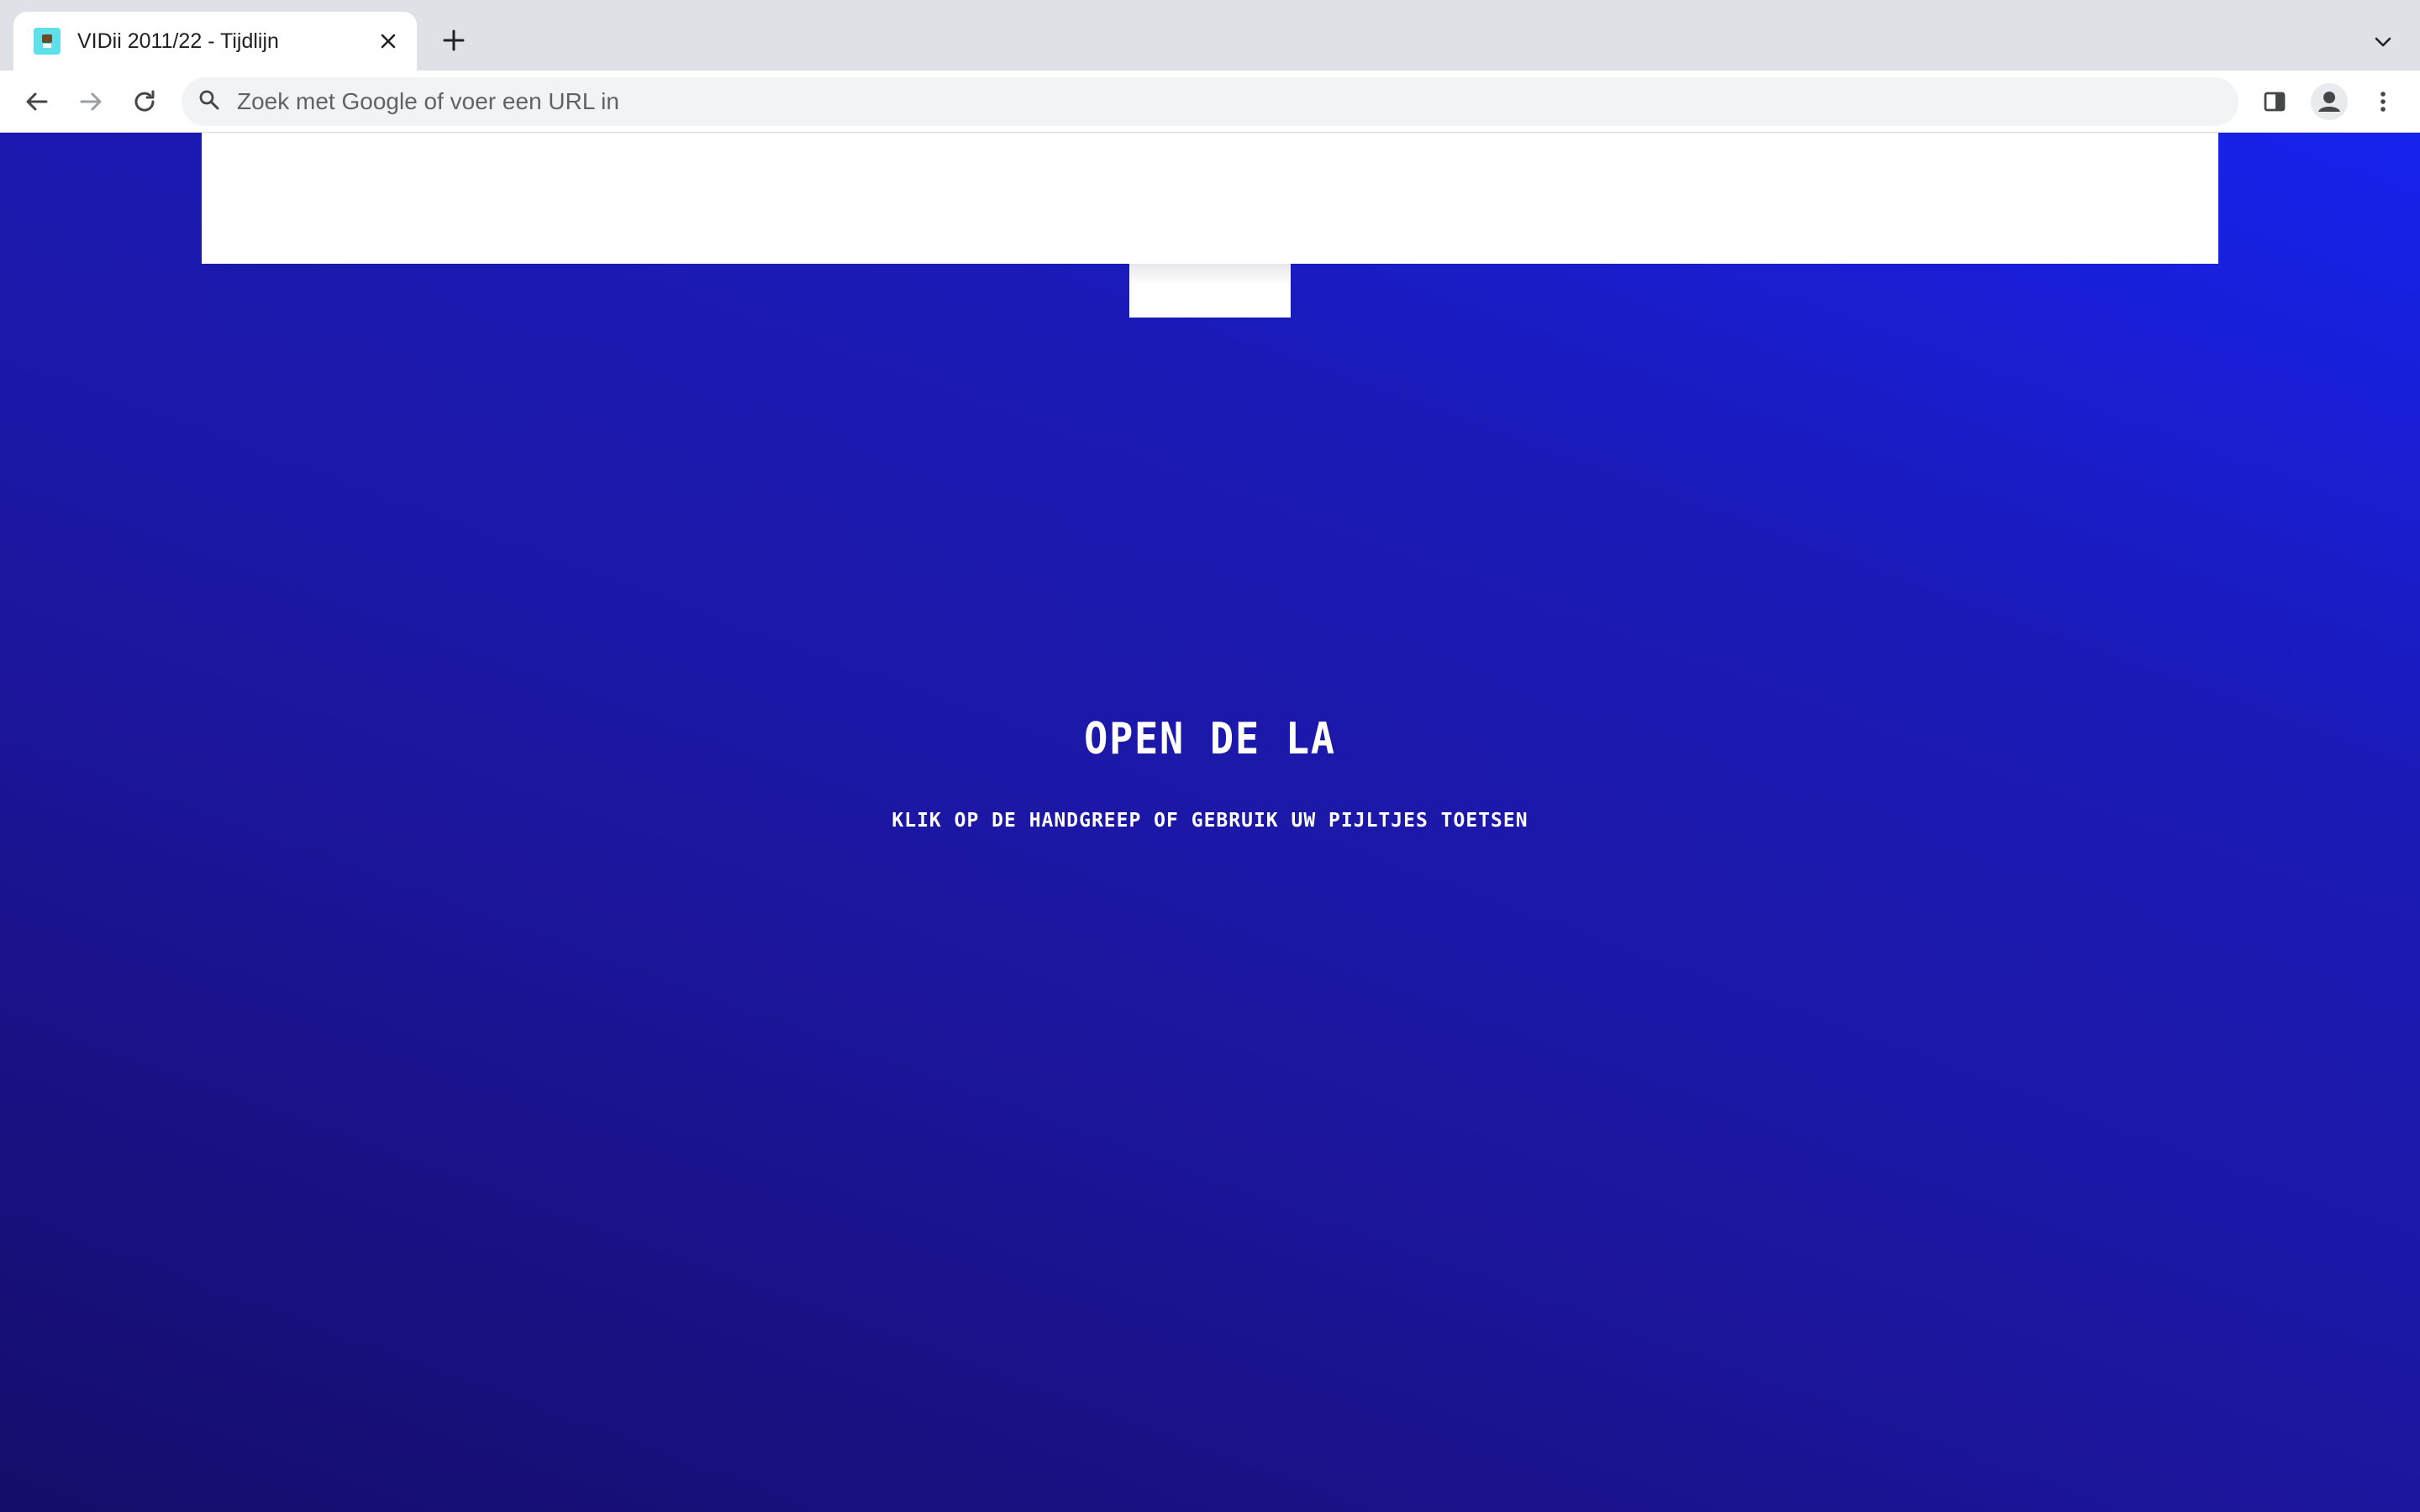 The height and width of the screenshot is (1512, 2420). I want to click on address-bar, so click(1210, 101).